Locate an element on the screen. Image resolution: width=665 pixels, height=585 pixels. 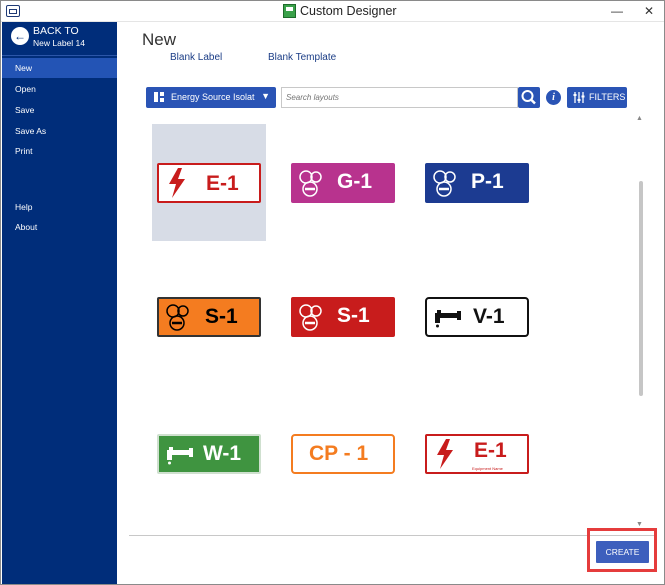
label-preview: P-1 is located at coordinates (477, 183).